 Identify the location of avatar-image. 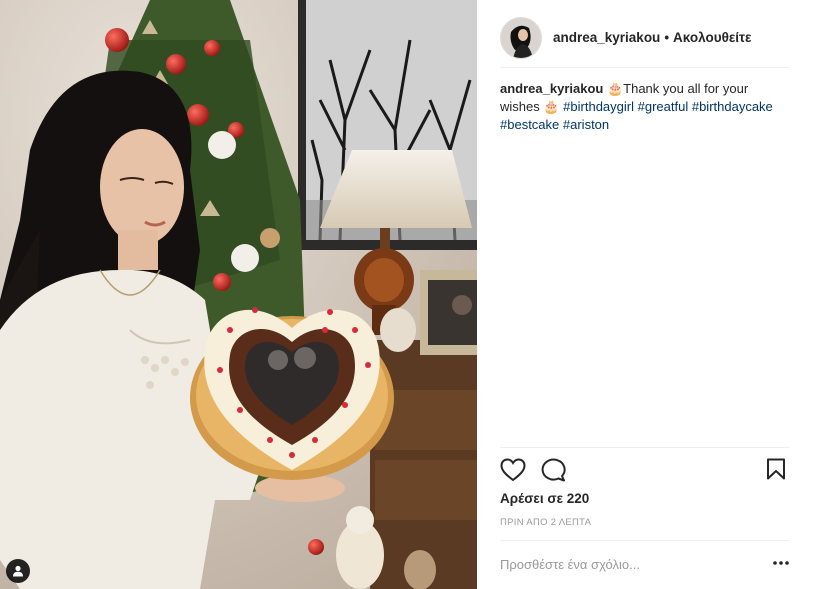
(521, 37).